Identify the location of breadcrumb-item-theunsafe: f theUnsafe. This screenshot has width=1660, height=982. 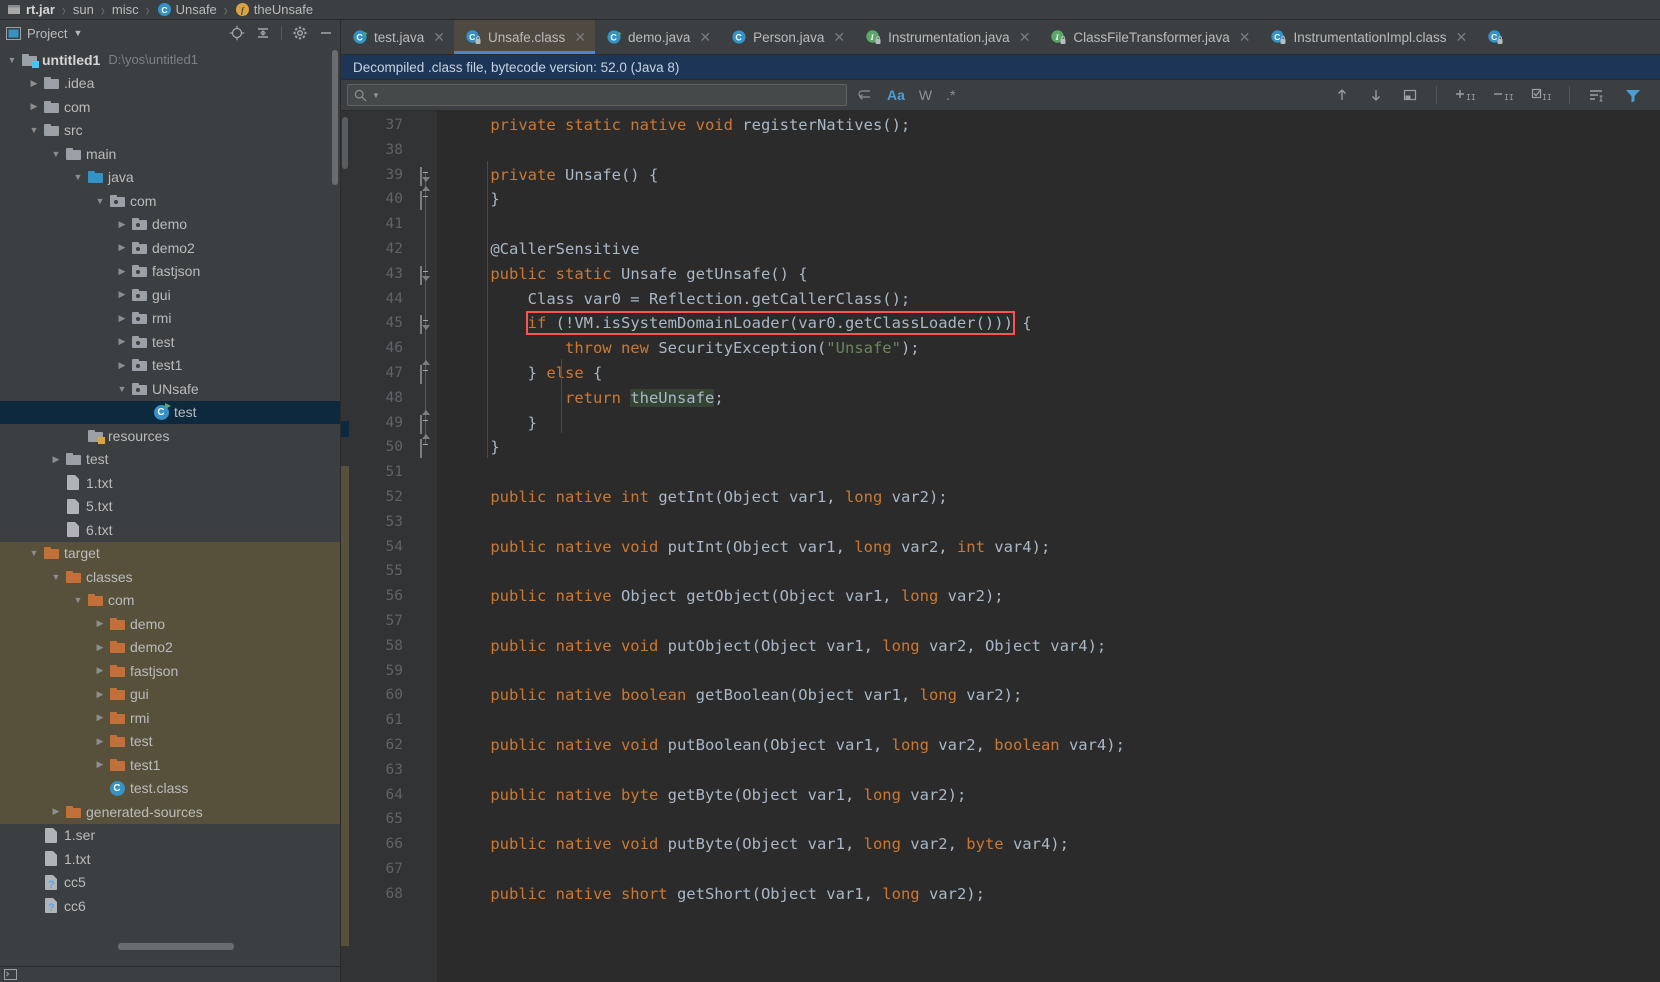
(274, 9).